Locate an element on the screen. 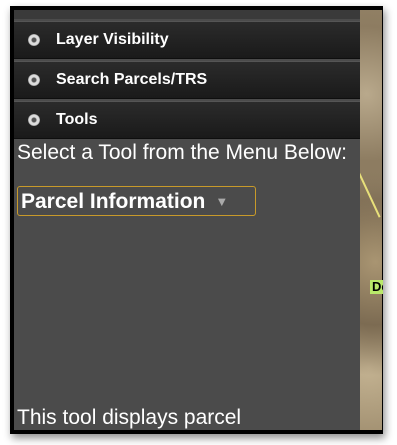 Image resolution: width=397 pixels, height=445 pixels. chevron-down-icon: ▼ is located at coordinates (222, 201).